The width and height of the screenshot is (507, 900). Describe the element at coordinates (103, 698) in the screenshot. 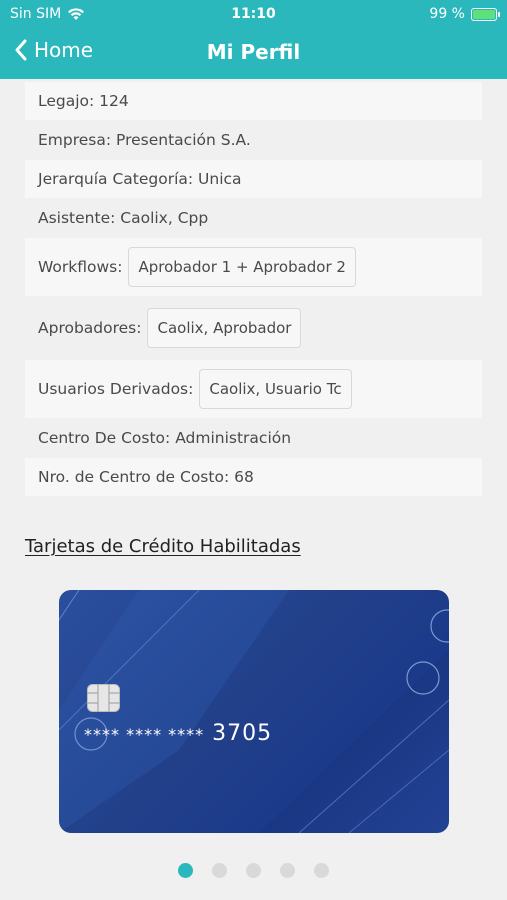

I see `chip-icon` at that location.